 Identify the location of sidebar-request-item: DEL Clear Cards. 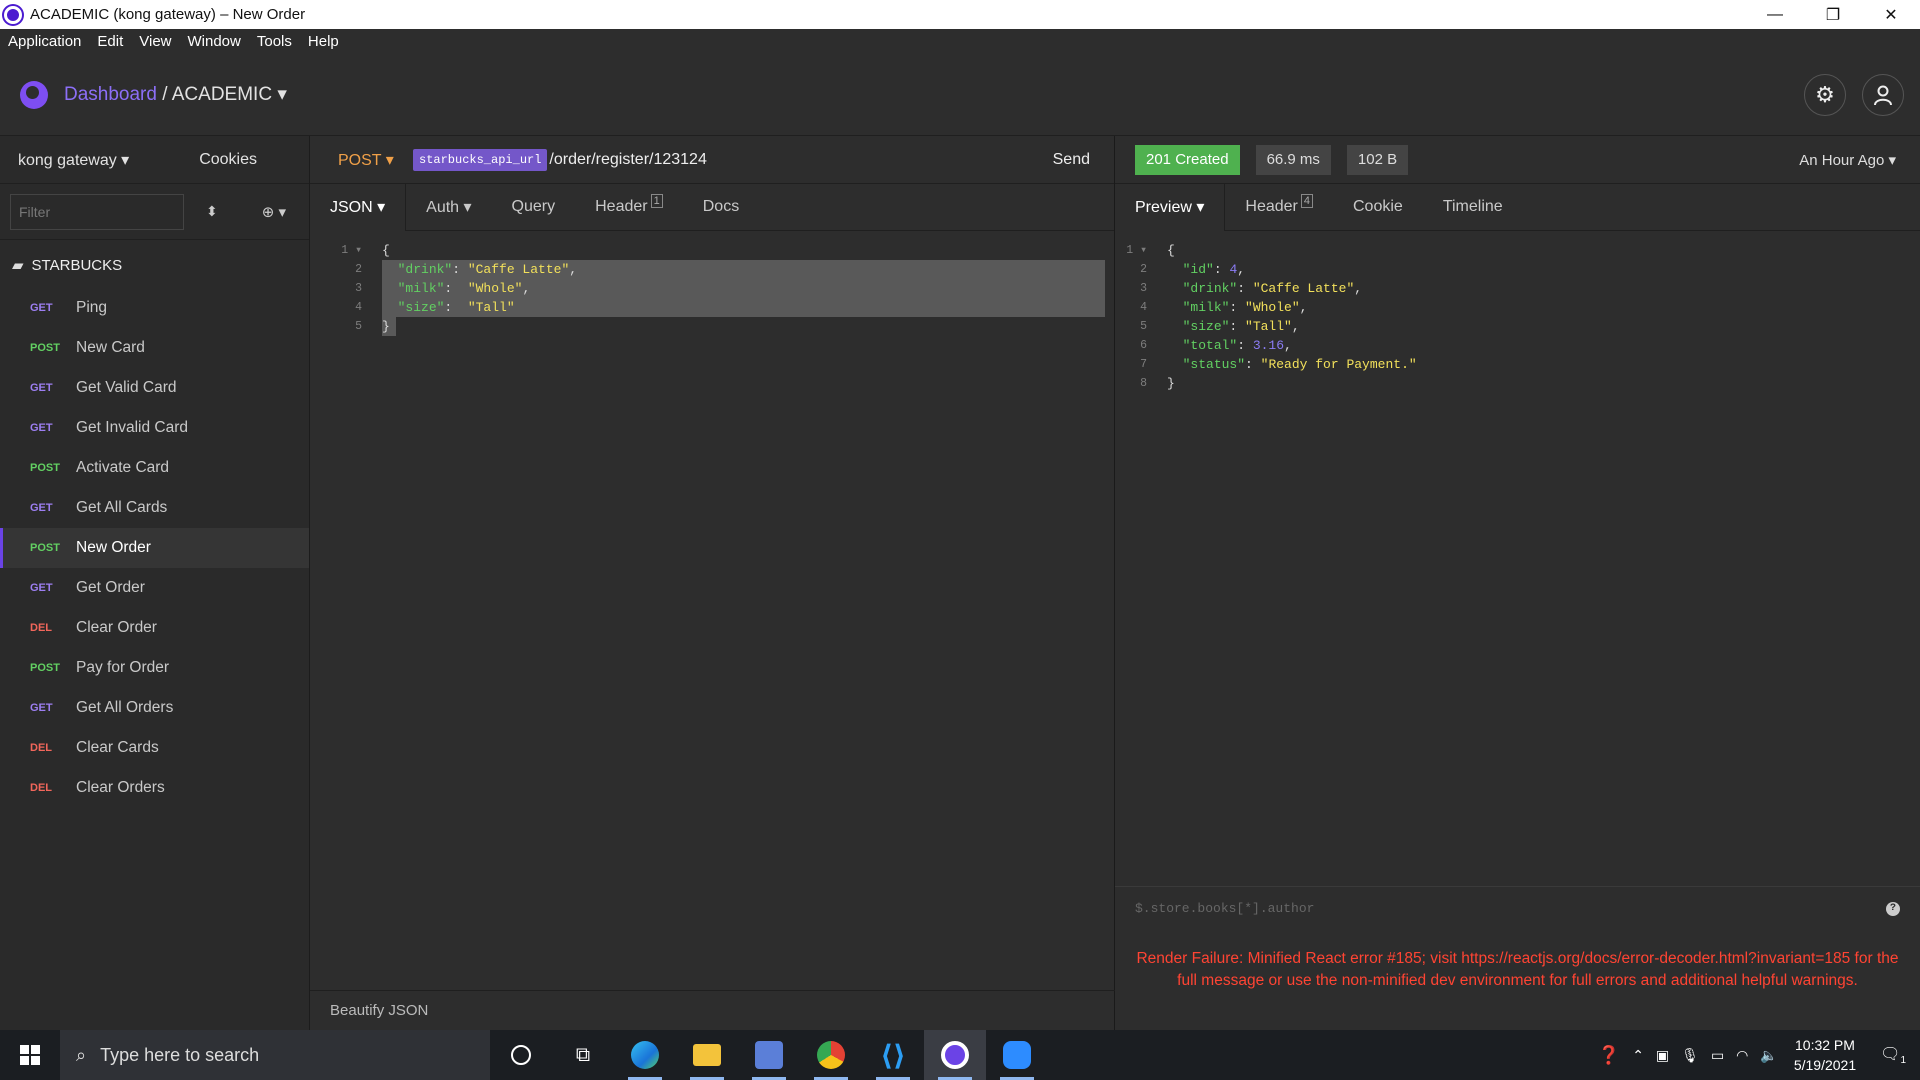
(154, 748).